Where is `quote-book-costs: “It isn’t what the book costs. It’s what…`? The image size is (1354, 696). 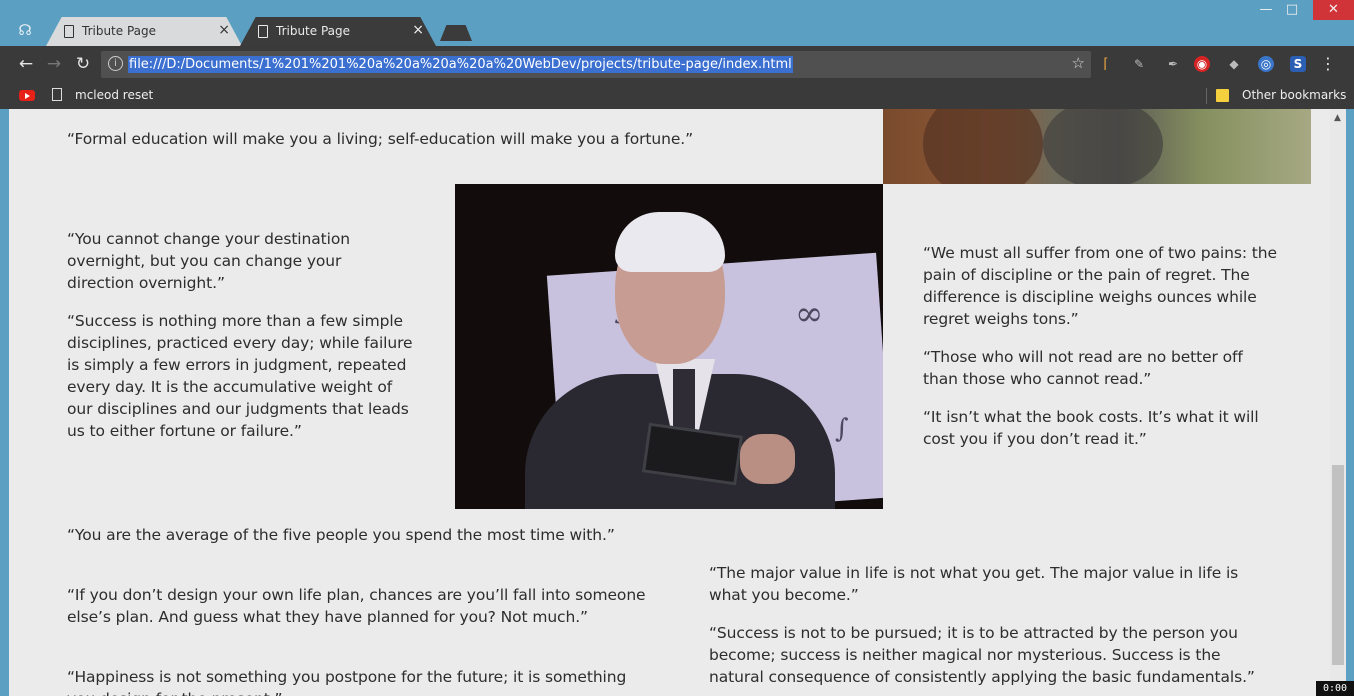 quote-book-costs: “It isn’t what the book costs. It’s what… is located at coordinates (1091, 428).